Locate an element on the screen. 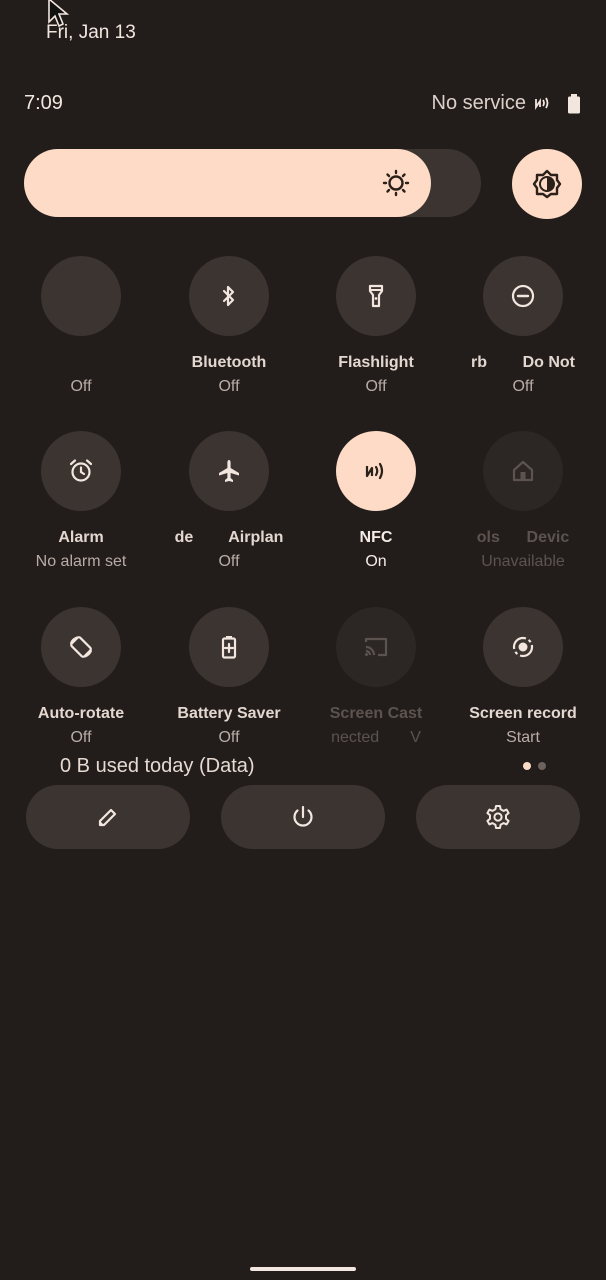 The height and width of the screenshot is (1280, 606). tile-bluetooth: Bluetooth Off is located at coordinates (229, 331).